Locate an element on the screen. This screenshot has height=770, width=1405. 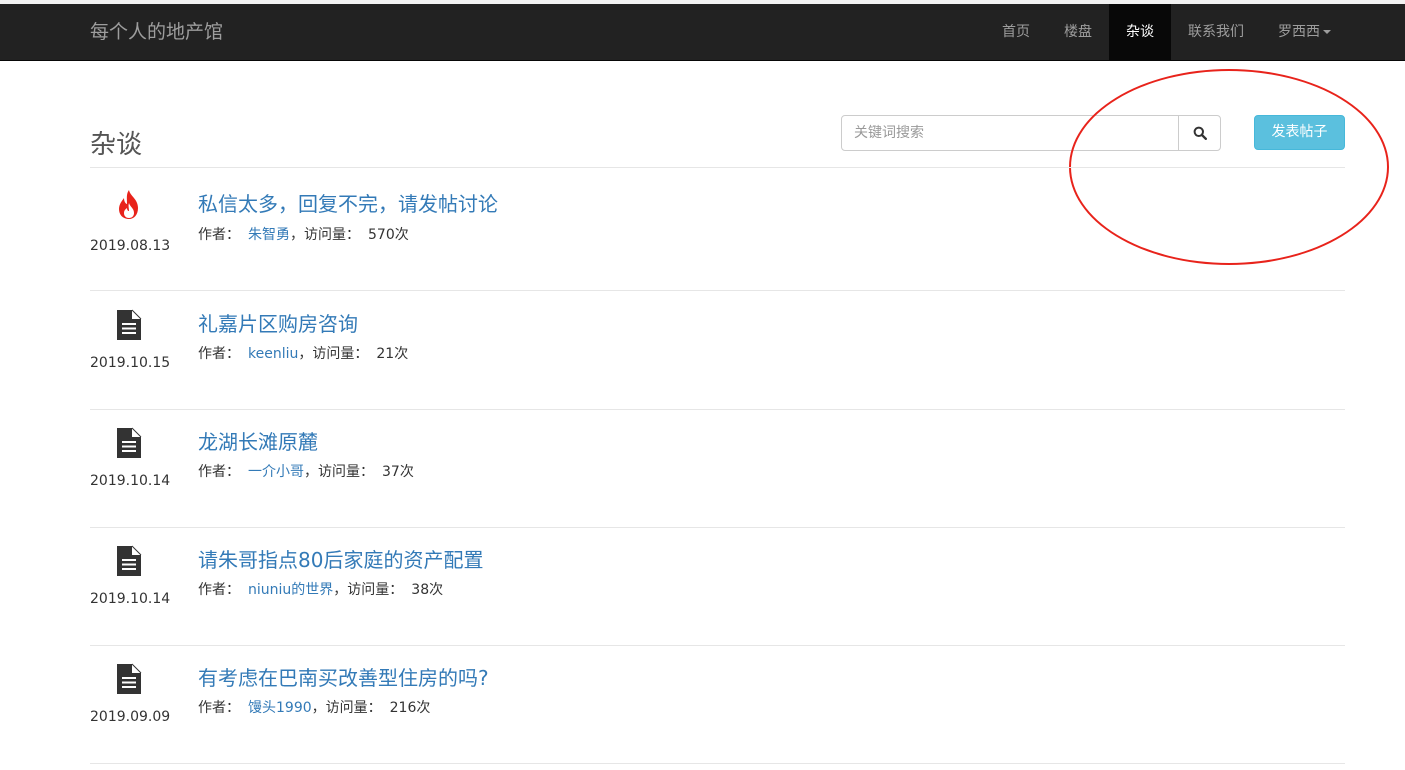
post-date: 2019.09.09 is located at coordinates (130, 717).